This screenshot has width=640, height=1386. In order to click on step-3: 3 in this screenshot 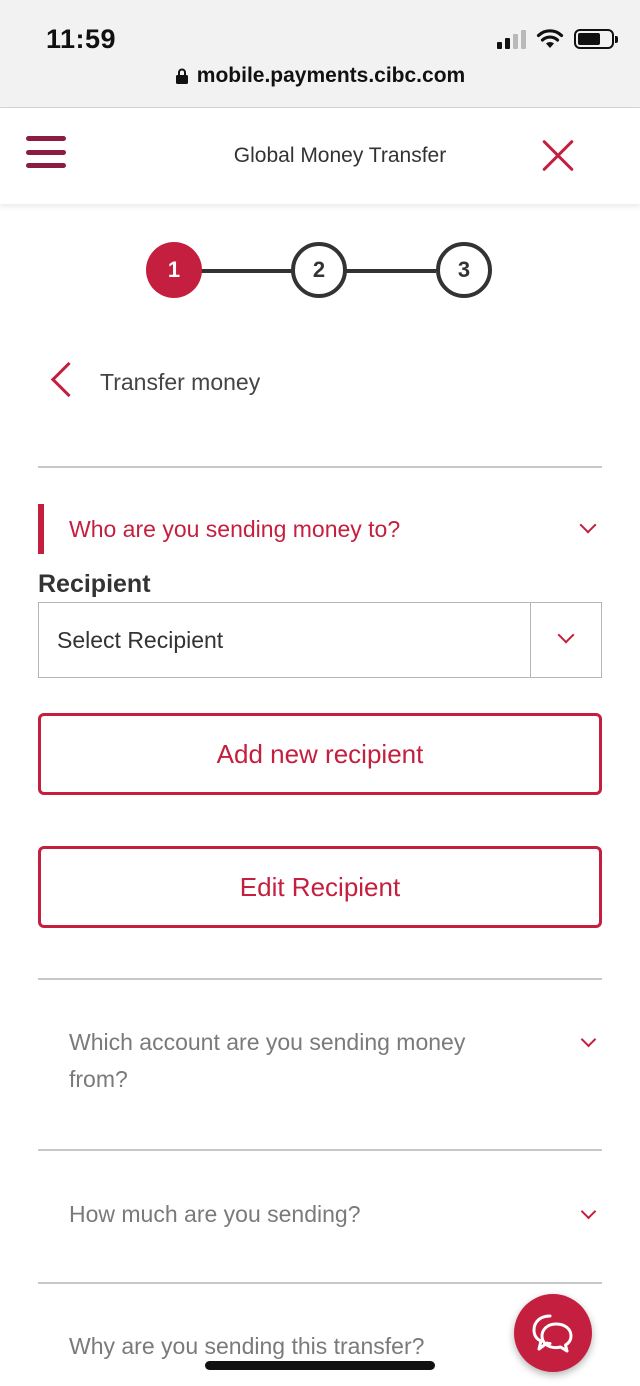, I will do `click(464, 270)`.